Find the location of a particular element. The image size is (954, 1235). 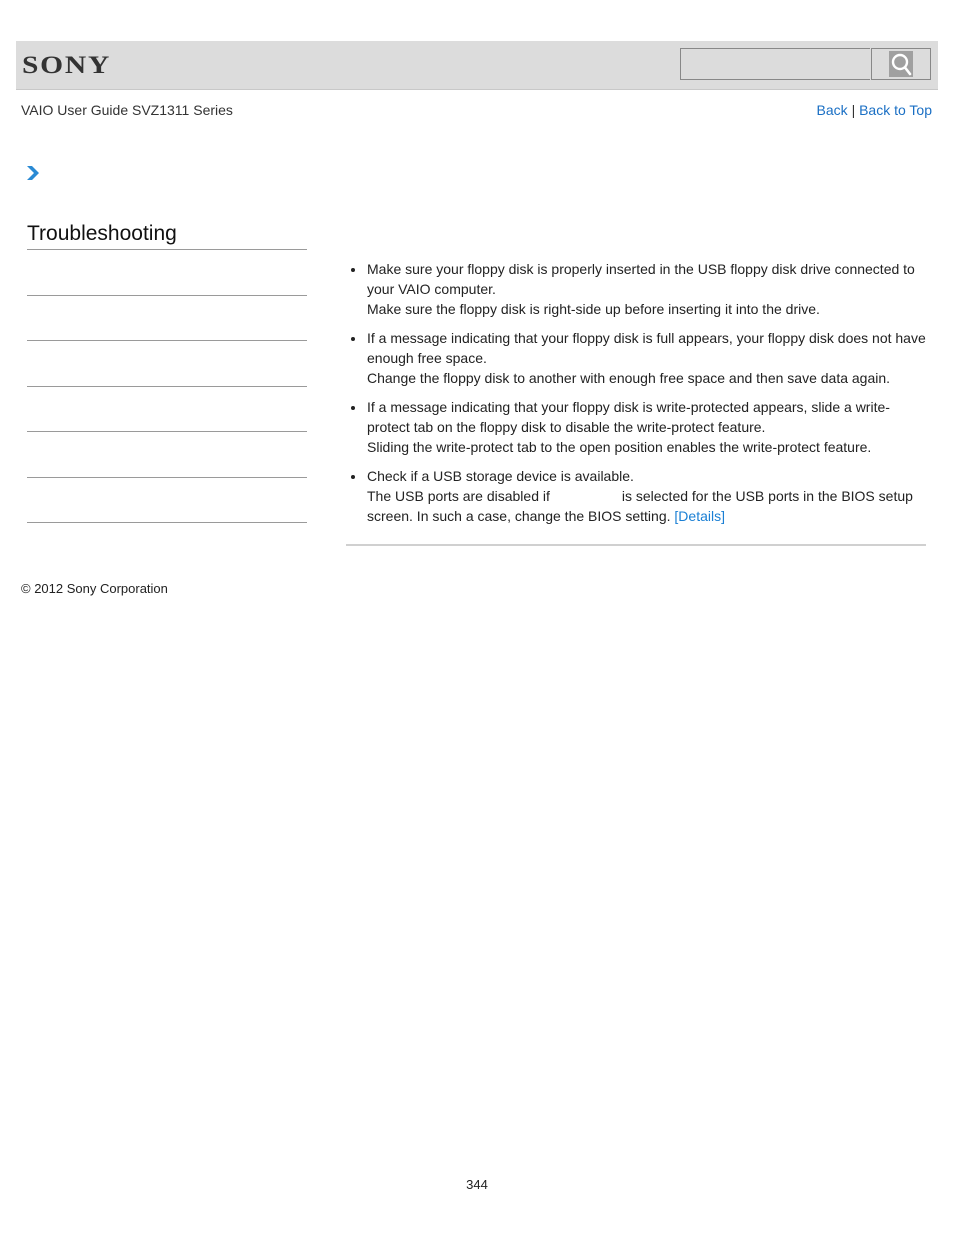

copyright: © 2012 Sony Corporation is located at coordinates (94, 588).